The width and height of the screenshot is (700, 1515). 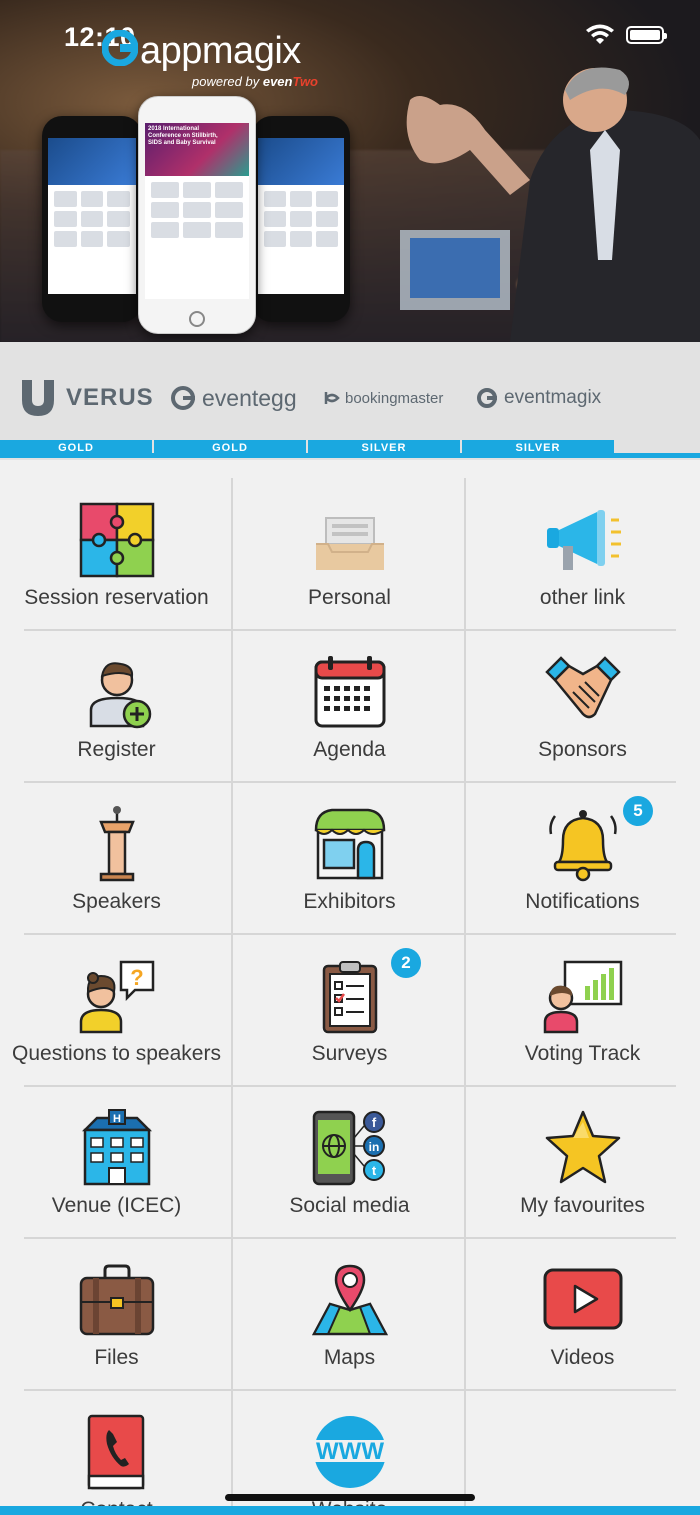 What do you see at coordinates (86, 398) in the screenshot?
I see `sponsor-logo-verus: VERUS` at bounding box center [86, 398].